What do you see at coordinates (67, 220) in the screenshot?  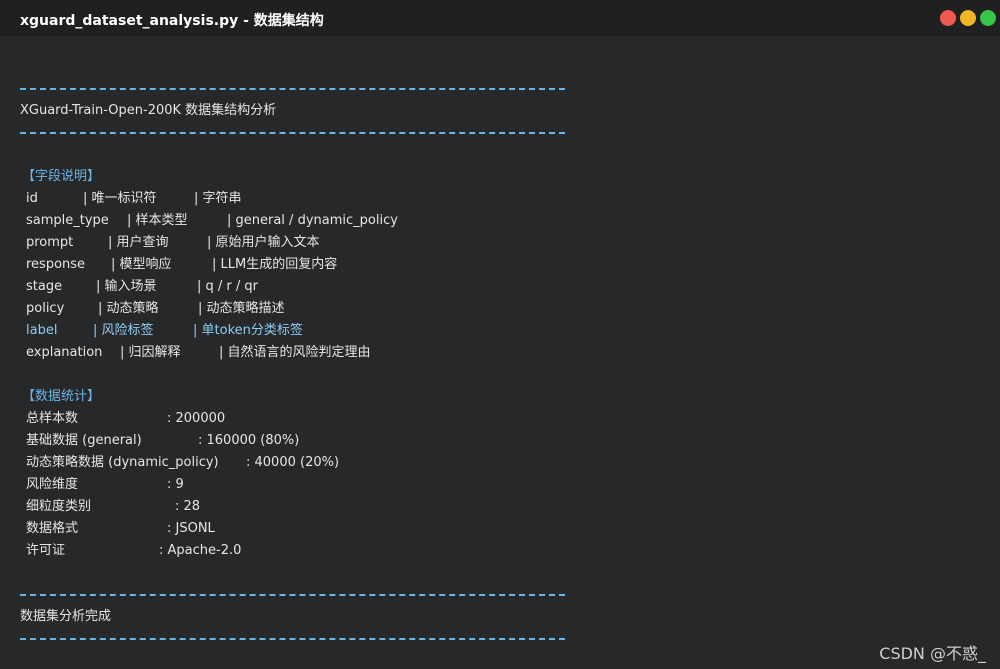 I see `field-name: sample_type` at bounding box center [67, 220].